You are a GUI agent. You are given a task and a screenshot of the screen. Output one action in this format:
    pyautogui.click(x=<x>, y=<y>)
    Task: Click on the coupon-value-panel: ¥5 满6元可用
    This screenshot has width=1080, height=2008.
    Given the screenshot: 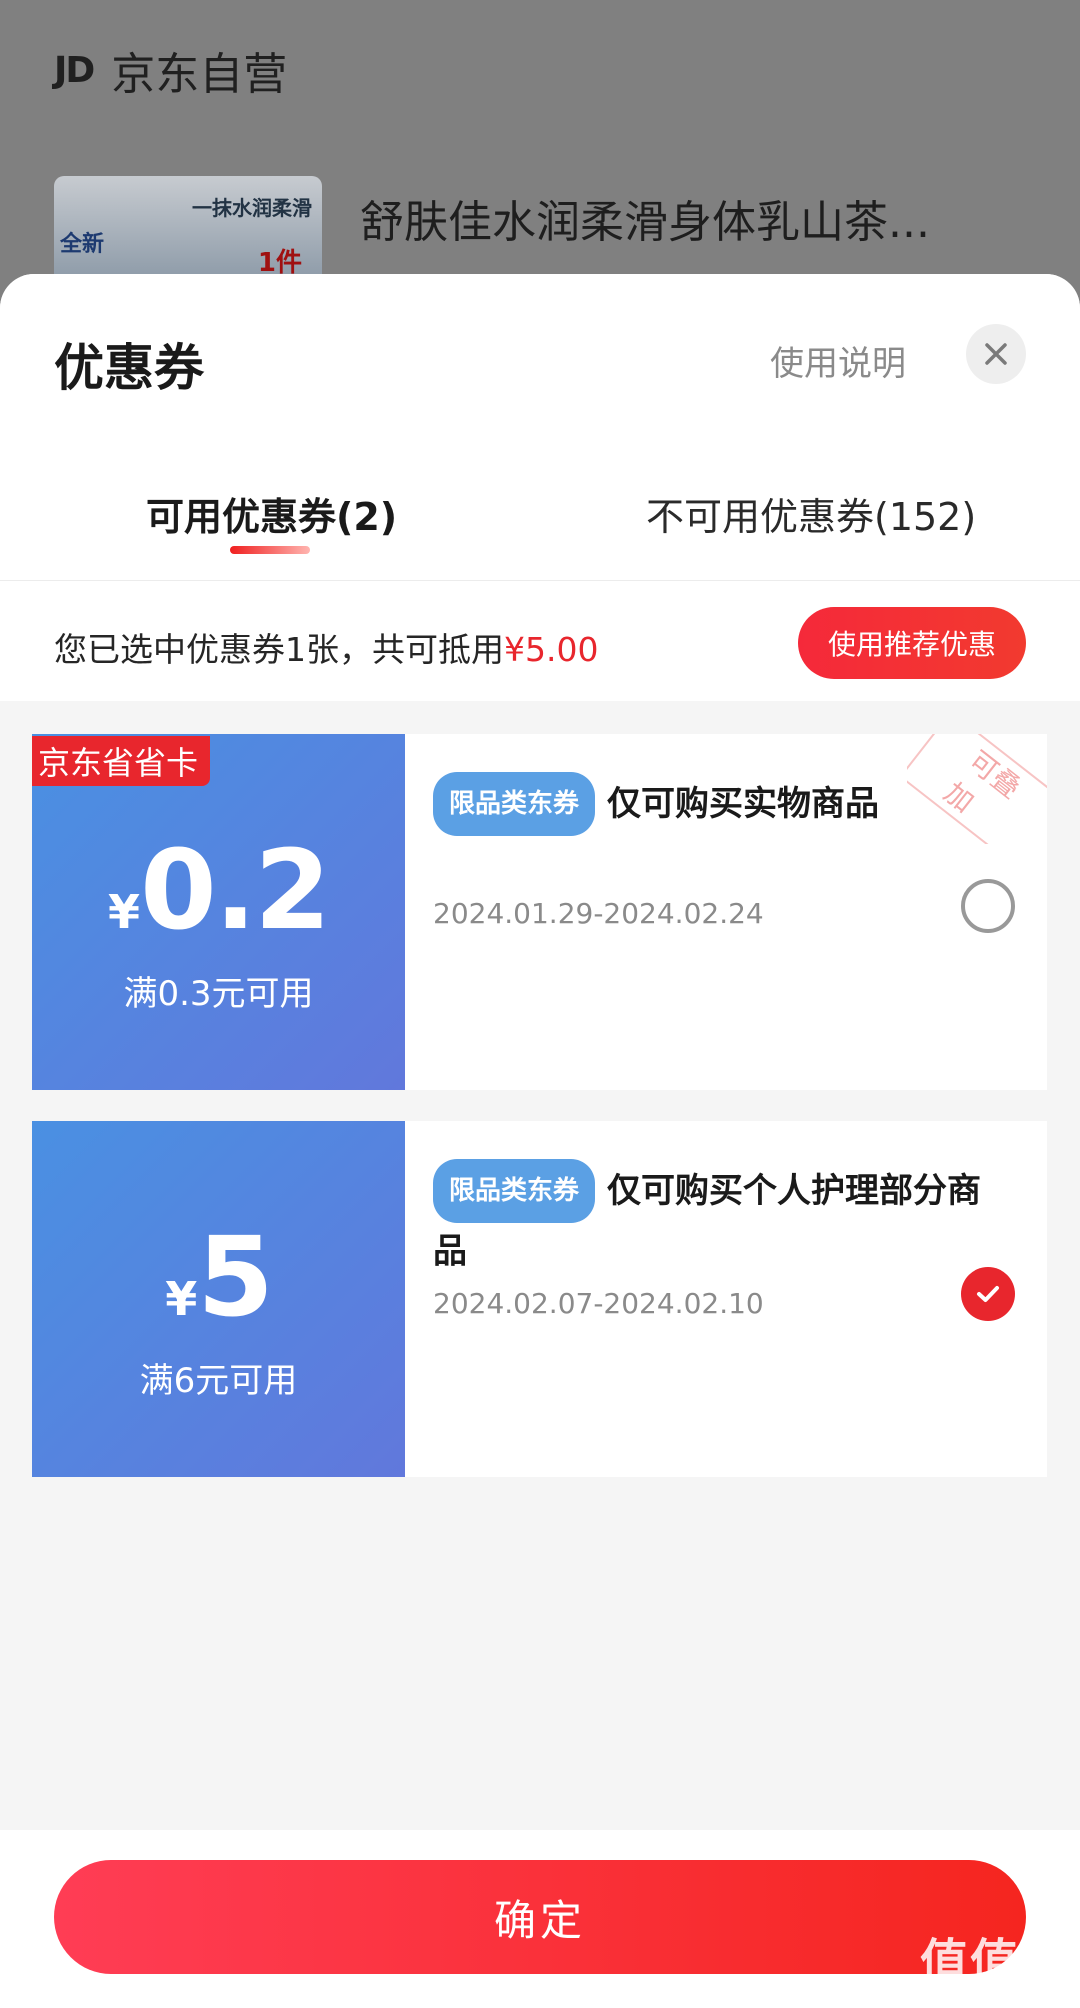 What is the action you would take?
    pyautogui.click(x=218, y=1299)
    